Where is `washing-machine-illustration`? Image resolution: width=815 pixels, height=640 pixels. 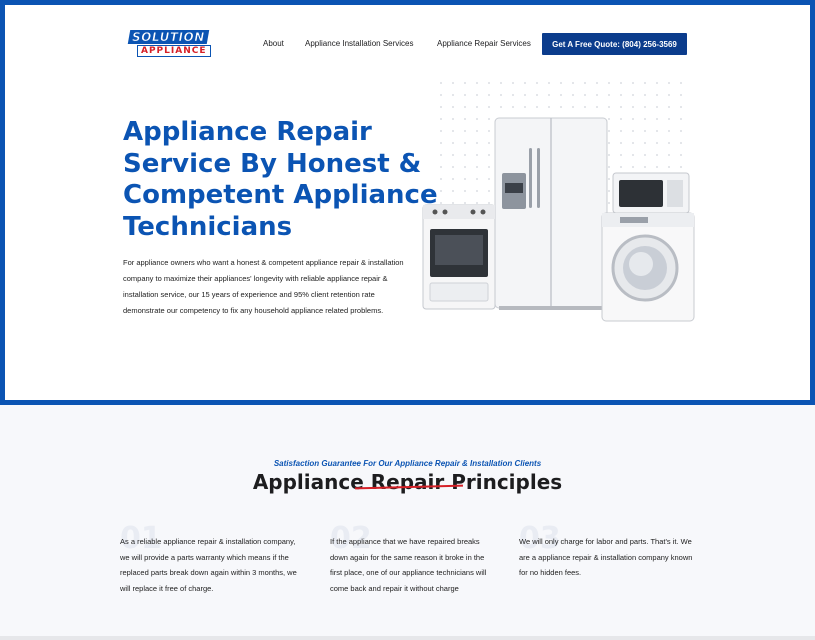 washing-machine-illustration is located at coordinates (648, 267).